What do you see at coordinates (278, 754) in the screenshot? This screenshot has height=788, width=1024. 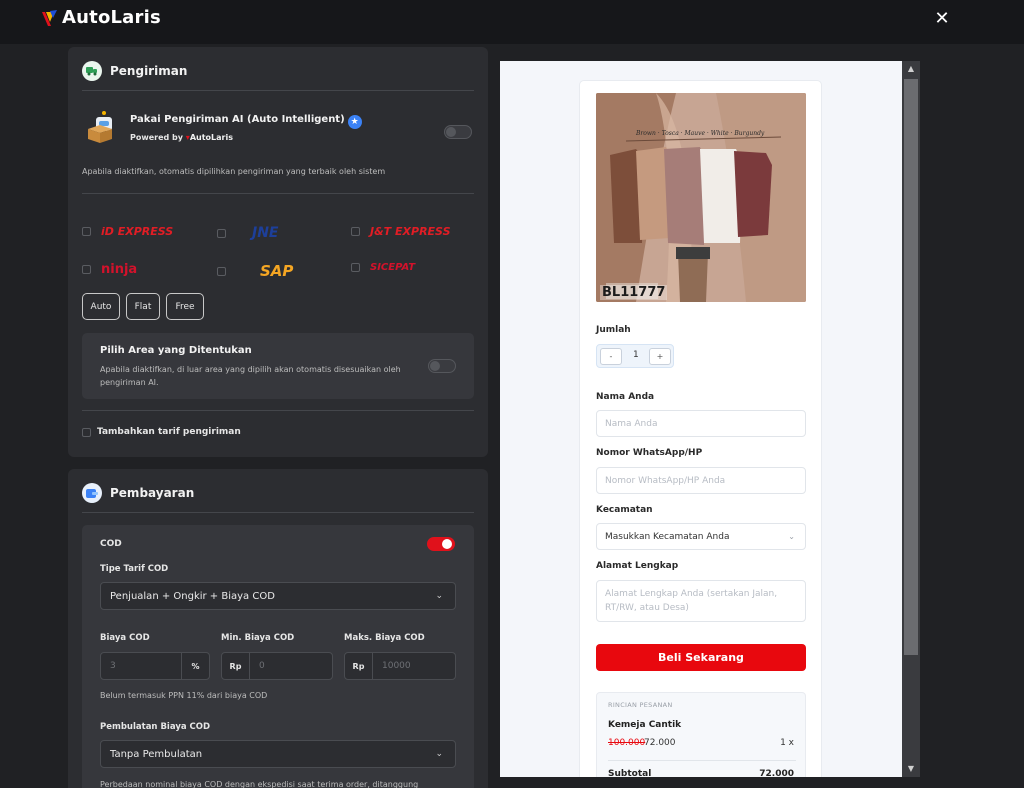 I see `rounding-select: Tanpa Pembulatan ⌄` at bounding box center [278, 754].